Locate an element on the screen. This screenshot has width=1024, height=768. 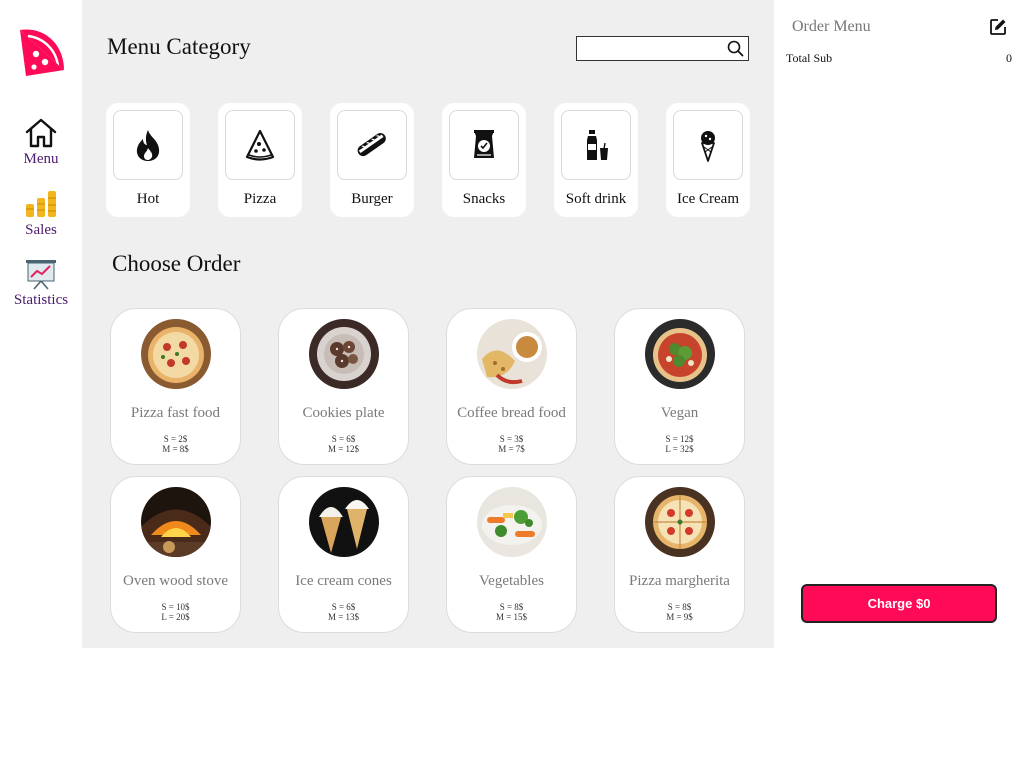
food-card: Ice cream cones S = 6$ M = 13$ is located at coordinates (343, 554).